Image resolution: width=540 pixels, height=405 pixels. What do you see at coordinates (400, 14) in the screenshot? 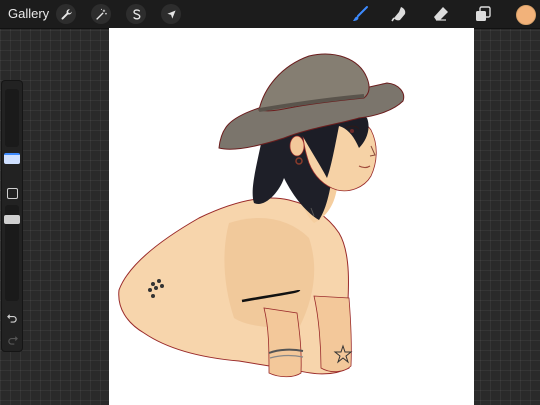
I see `smudge-icon` at bounding box center [400, 14].